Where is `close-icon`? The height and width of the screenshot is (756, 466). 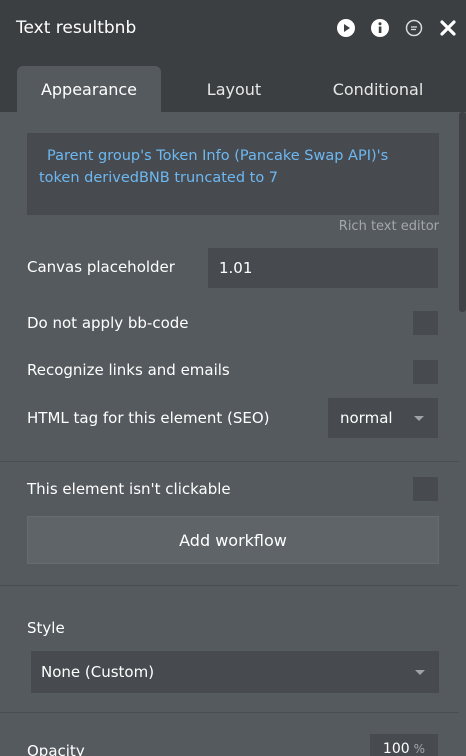
close-icon is located at coordinates (448, 28).